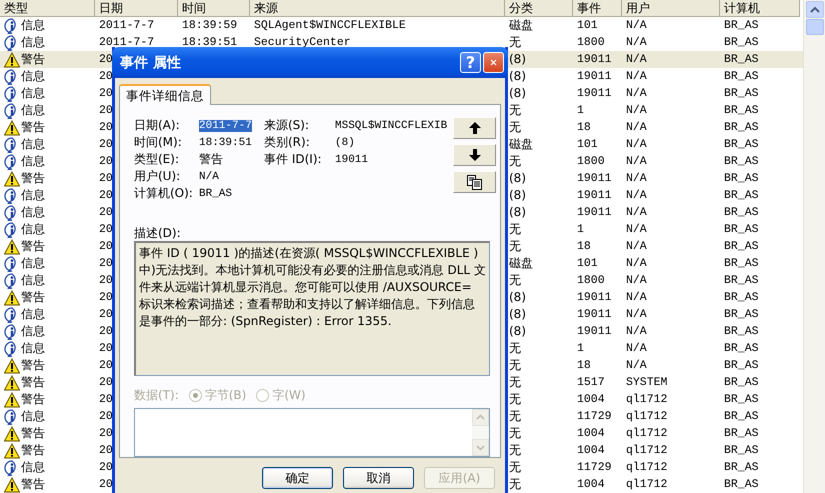 The height and width of the screenshot is (493, 825). I want to click on field-label: 来源(S):, so click(287, 125).